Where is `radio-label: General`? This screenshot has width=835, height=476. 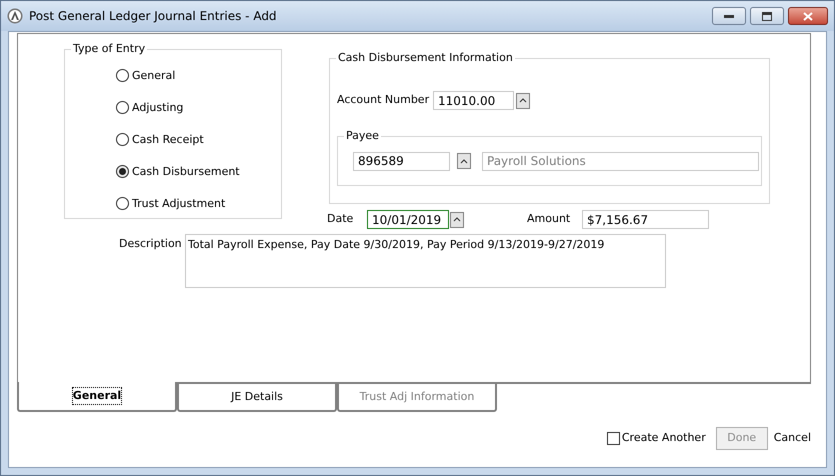
radio-label: General is located at coordinates (154, 75).